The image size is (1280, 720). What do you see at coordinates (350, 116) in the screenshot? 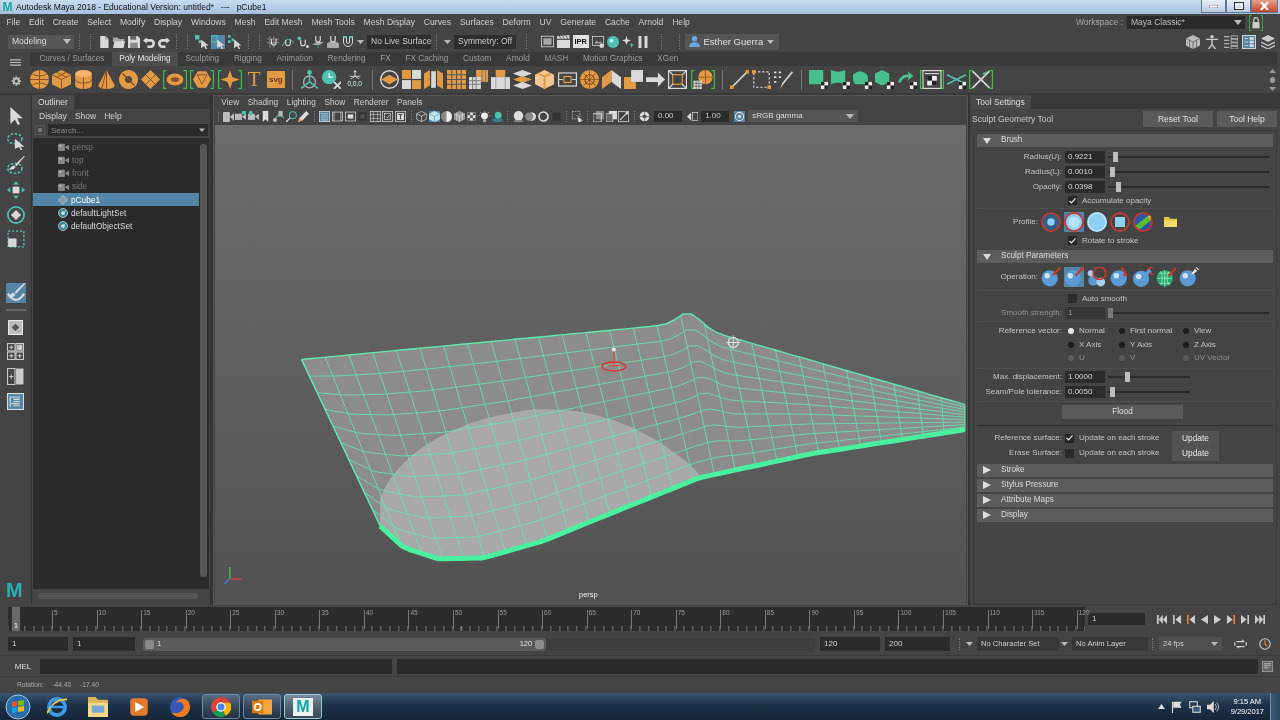
I see `gate-frame-icon` at bounding box center [350, 116].